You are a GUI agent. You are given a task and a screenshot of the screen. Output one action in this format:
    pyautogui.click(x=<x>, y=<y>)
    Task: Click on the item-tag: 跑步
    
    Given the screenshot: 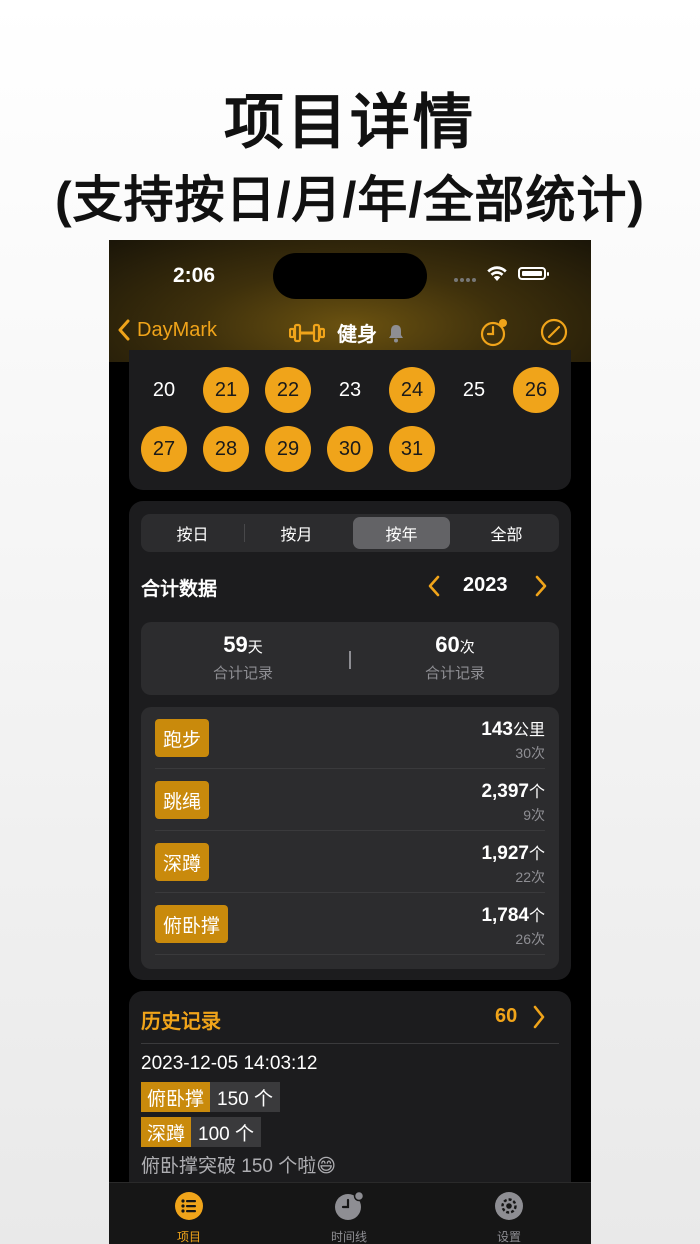 What is the action you would take?
    pyautogui.click(x=182, y=738)
    